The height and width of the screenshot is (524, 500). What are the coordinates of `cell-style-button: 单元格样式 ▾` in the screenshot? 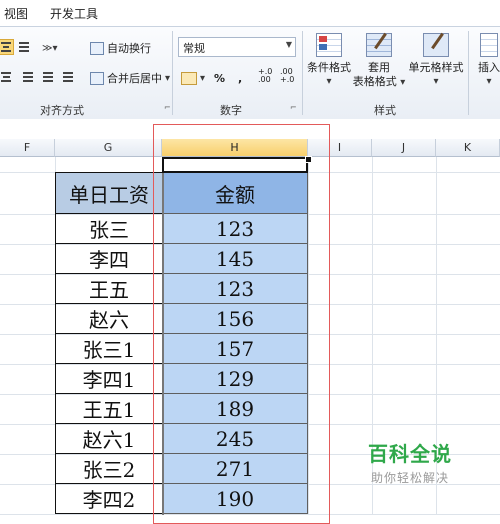 It's located at (436, 60).